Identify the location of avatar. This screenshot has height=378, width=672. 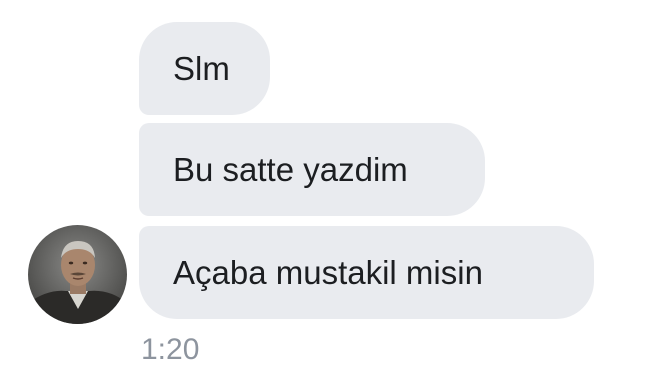
(77, 274).